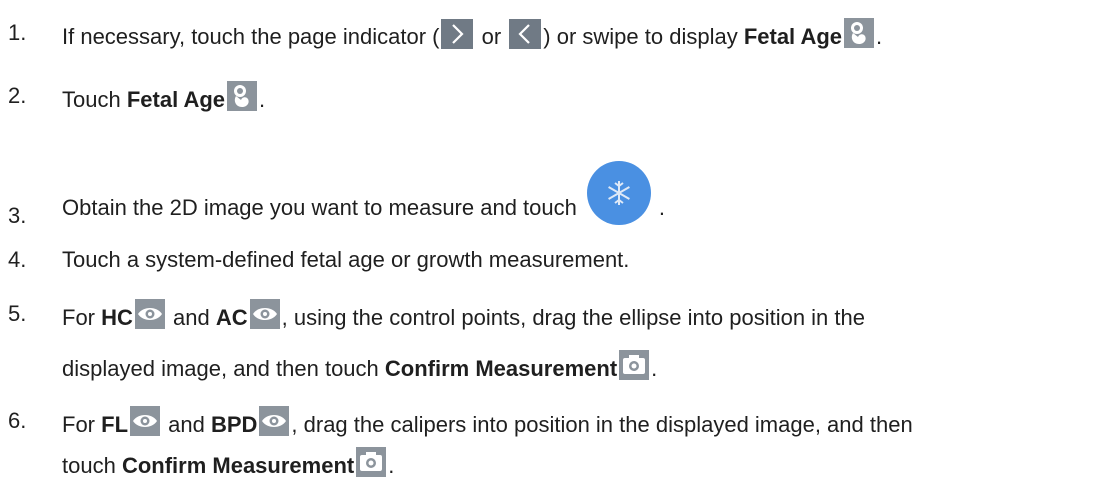  Describe the element at coordinates (251, 36) in the screenshot. I see `step-text-part: If necessary, touch the page indicator (` at that location.